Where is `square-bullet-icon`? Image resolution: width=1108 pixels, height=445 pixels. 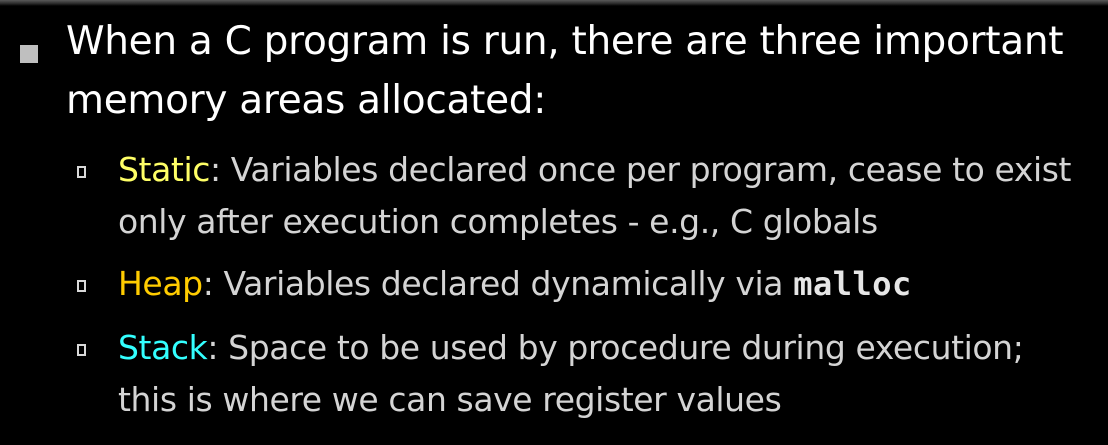 square-bullet-icon is located at coordinates (29, 54).